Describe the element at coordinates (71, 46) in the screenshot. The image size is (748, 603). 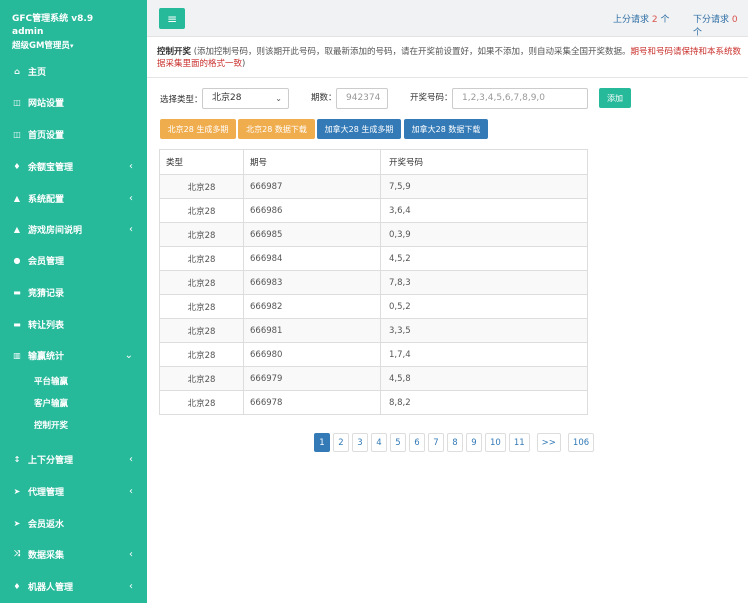
I see `caret-down-icon: ▾` at that location.